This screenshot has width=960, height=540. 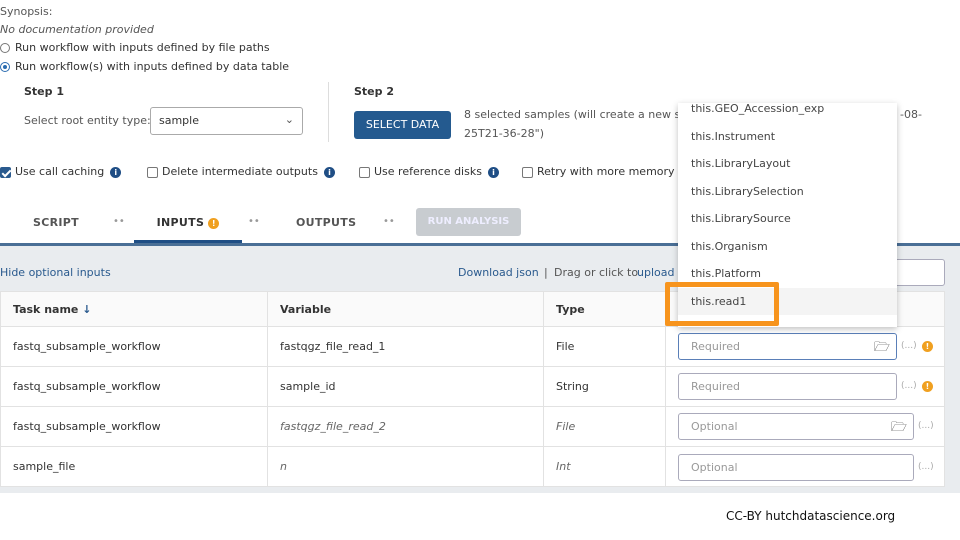 I want to click on step2-title: Step 2, so click(x=374, y=91).